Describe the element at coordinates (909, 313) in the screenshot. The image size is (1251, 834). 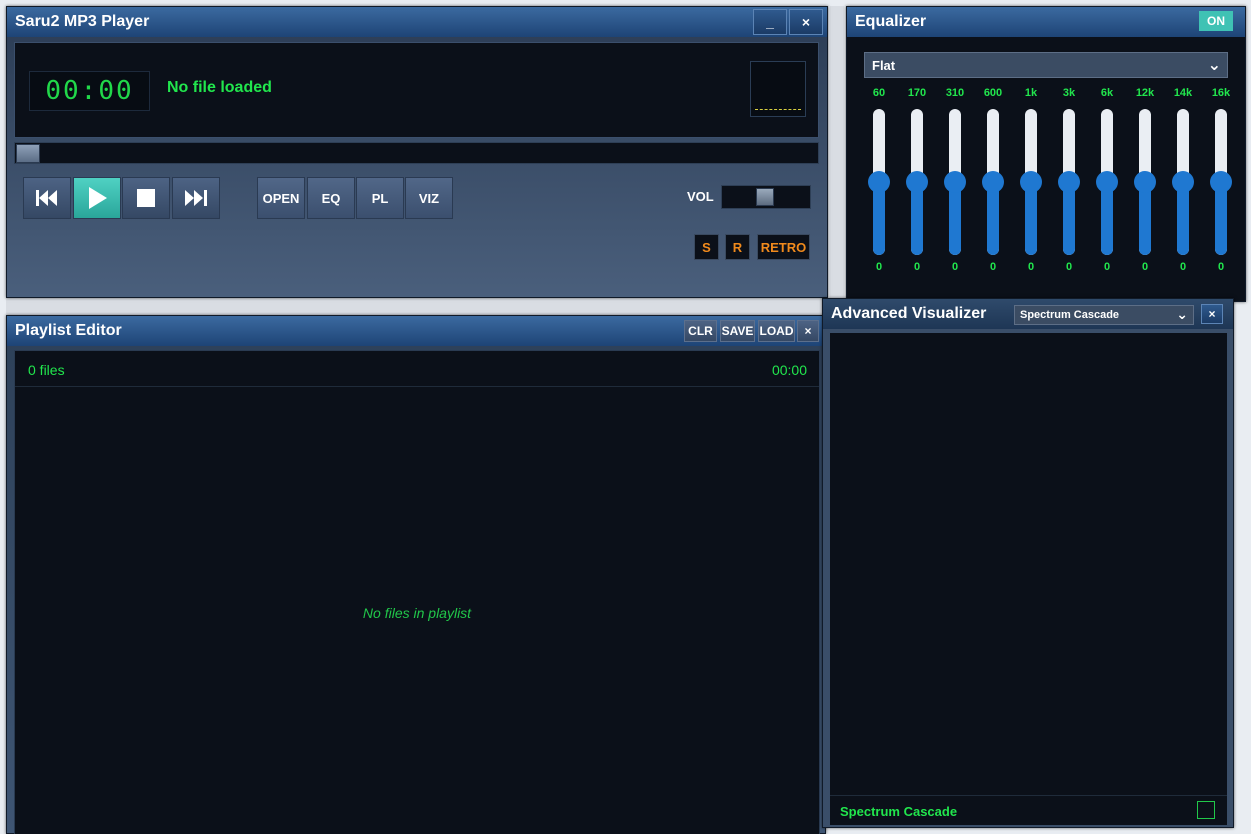
I see `visualizer-title: Advanced Visualizer` at that location.